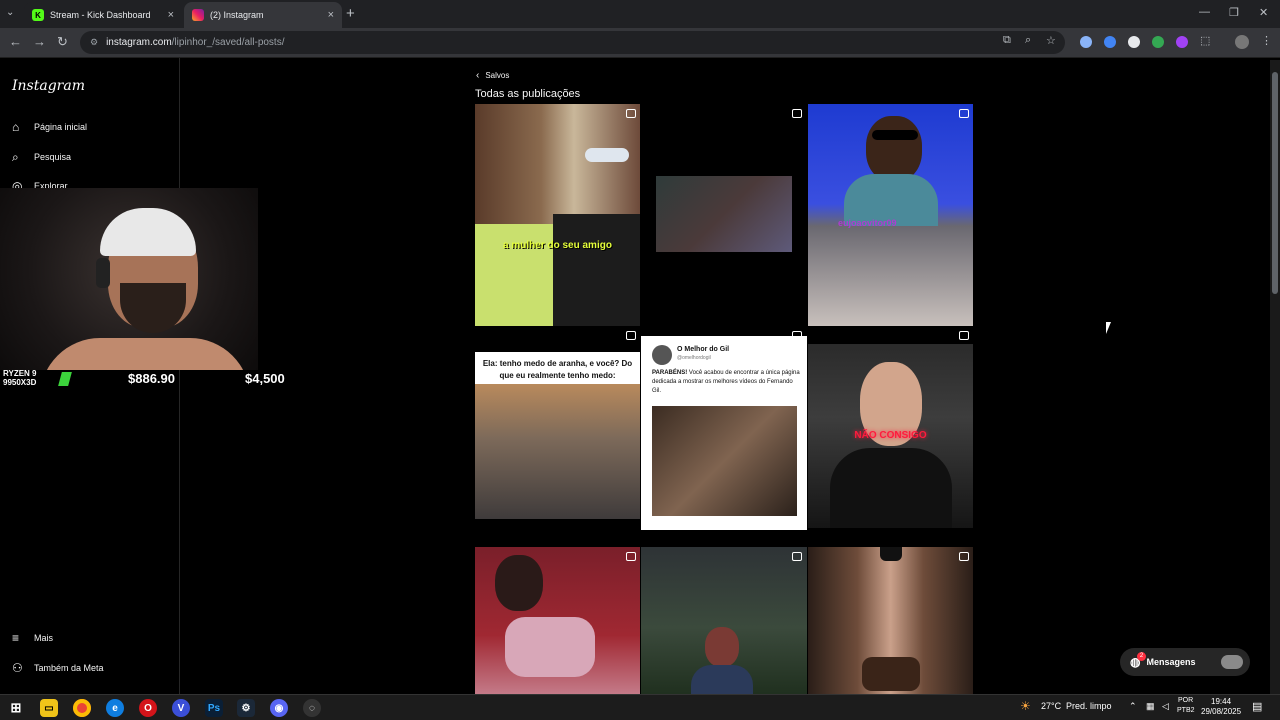 The image size is (1280, 720). I want to click on saved-post-1: a mulher do seu amigo, so click(557, 215).